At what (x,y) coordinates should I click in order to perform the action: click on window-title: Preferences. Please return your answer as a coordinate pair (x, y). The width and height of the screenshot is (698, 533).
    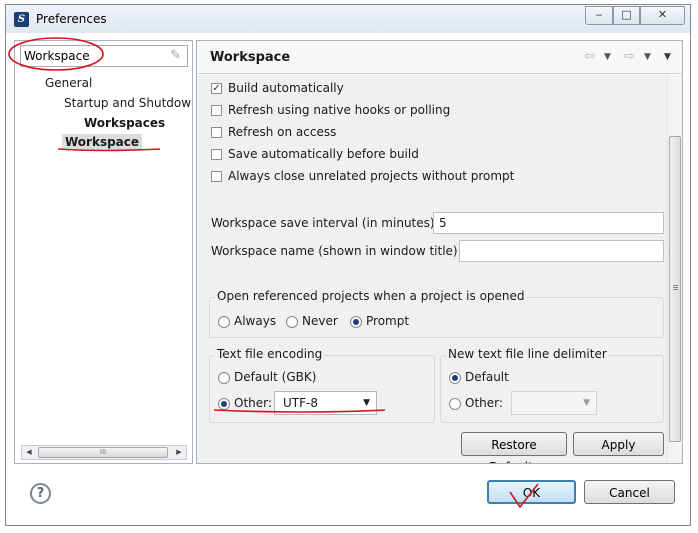
    Looking at the image, I should click on (71, 19).